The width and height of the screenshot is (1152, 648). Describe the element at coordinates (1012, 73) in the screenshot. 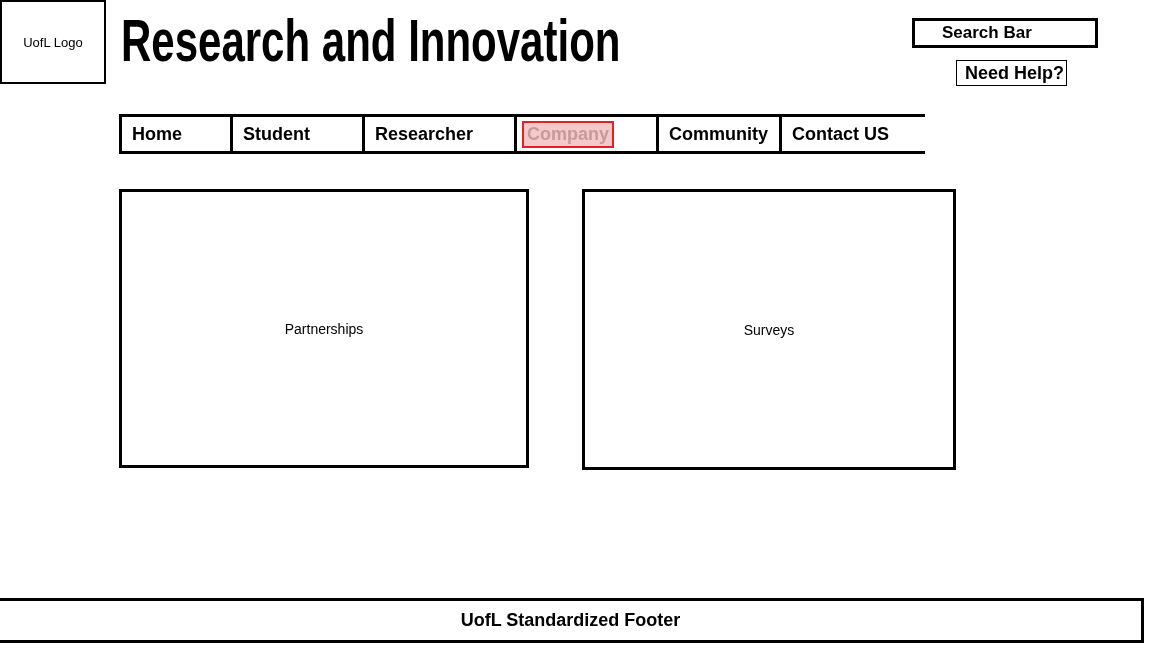

I see `help-button: Need Help?` at that location.